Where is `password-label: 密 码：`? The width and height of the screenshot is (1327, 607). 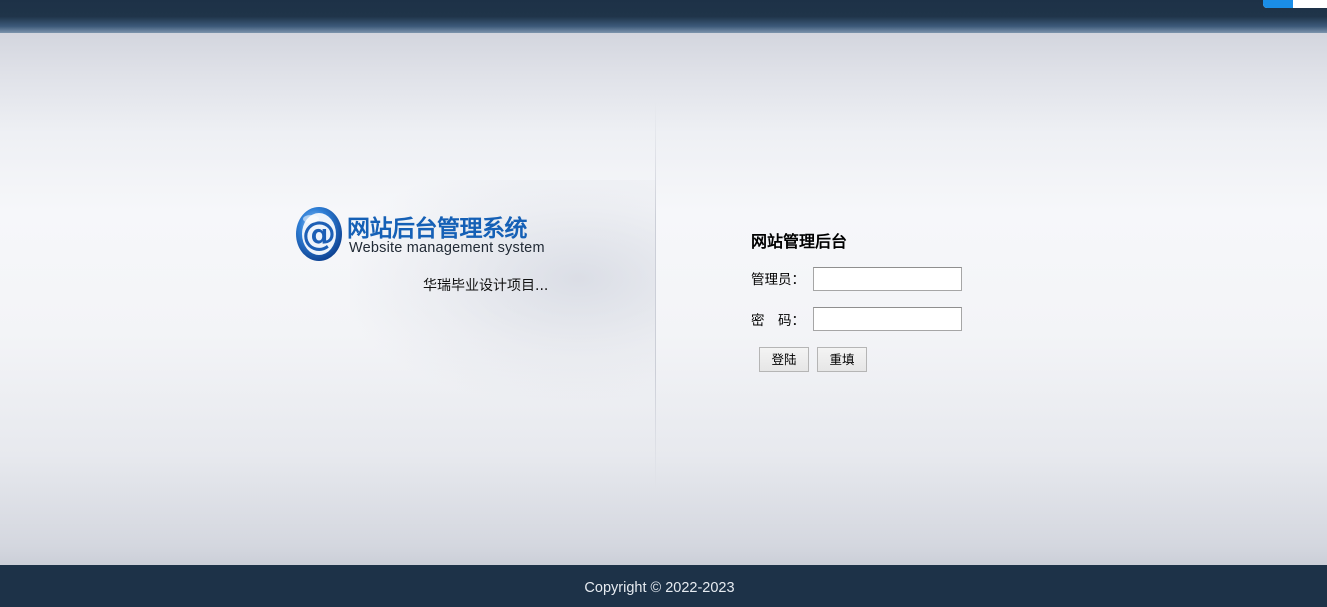
password-label: 密 码： is located at coordinates (778, 321).